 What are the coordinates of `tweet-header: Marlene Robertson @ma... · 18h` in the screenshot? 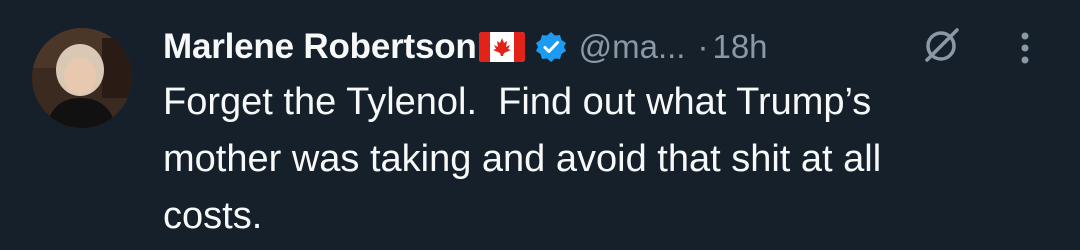 It's located at (465, 47).